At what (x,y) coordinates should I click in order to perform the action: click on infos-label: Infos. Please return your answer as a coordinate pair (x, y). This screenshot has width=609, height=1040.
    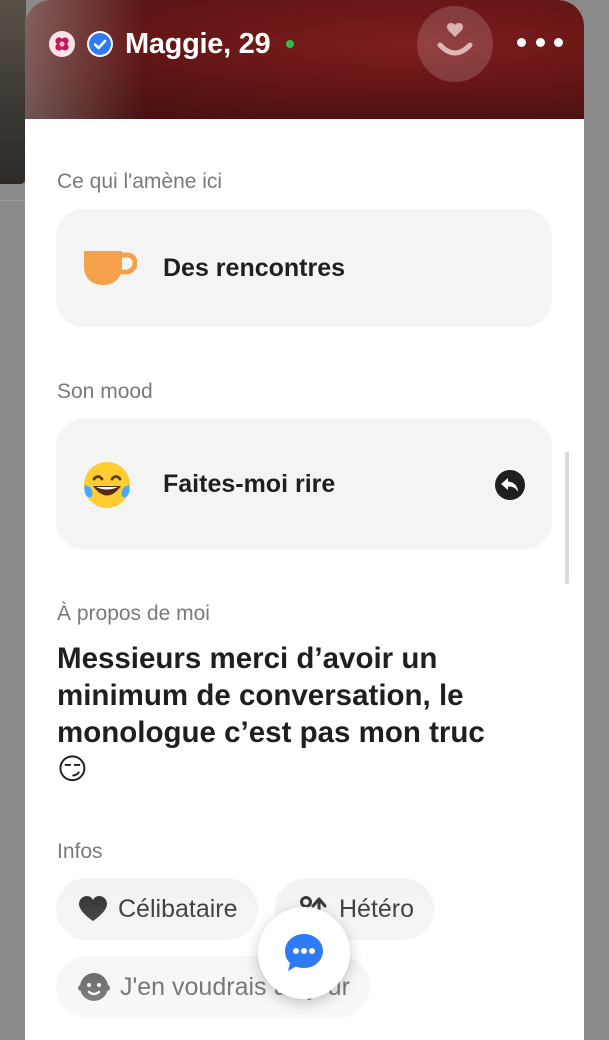
    Looking at the image, I should click on (80, 851).